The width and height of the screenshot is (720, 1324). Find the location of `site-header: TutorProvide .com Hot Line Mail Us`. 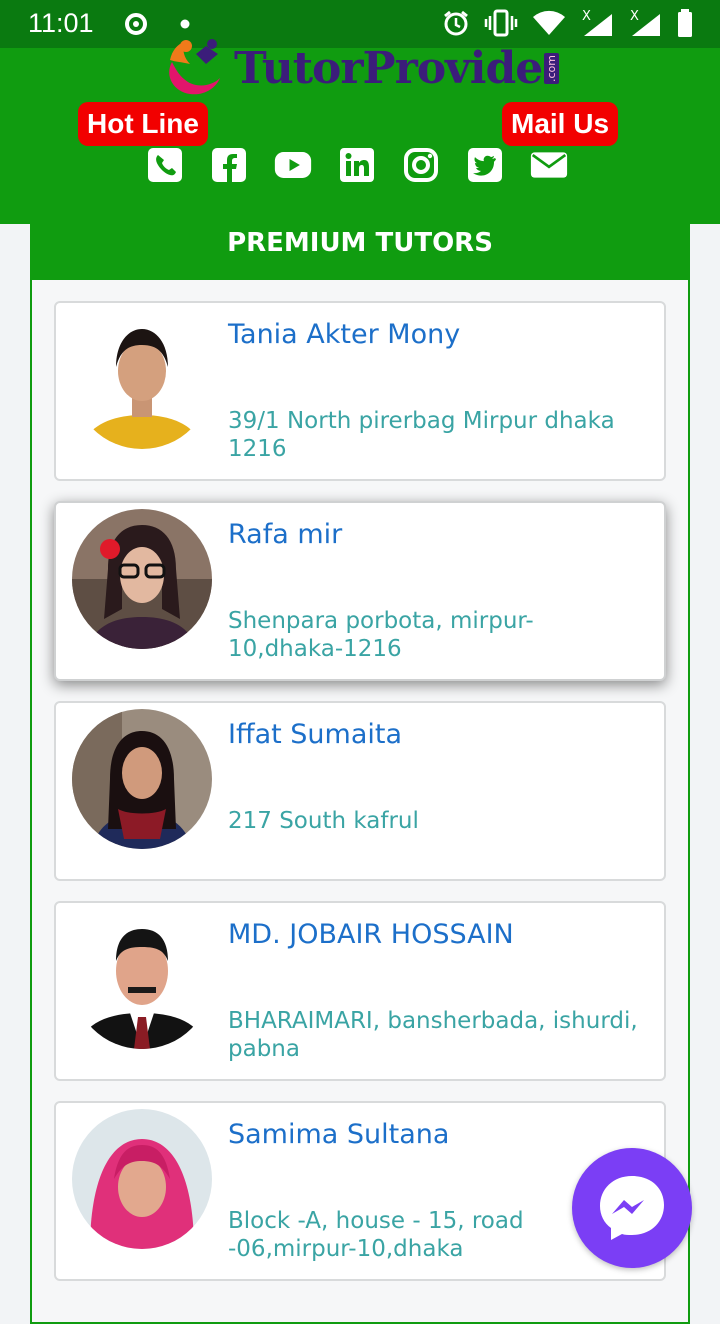

site-header: TutorProvide .com Hot Line Mail Us is located at coordinates (360, 131).